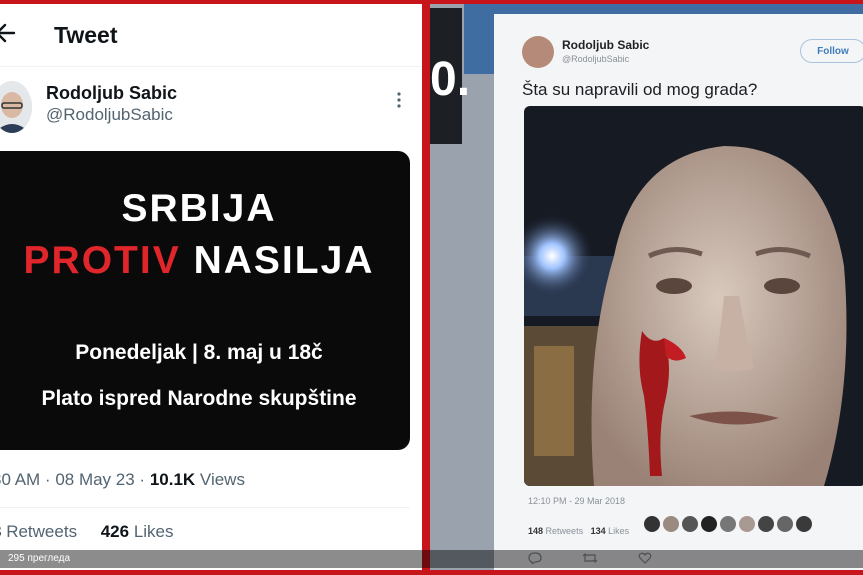  Describe the element at coordinates (284, 260) in the screenshot. I see `banner-white-word: NASILJA` at that location.